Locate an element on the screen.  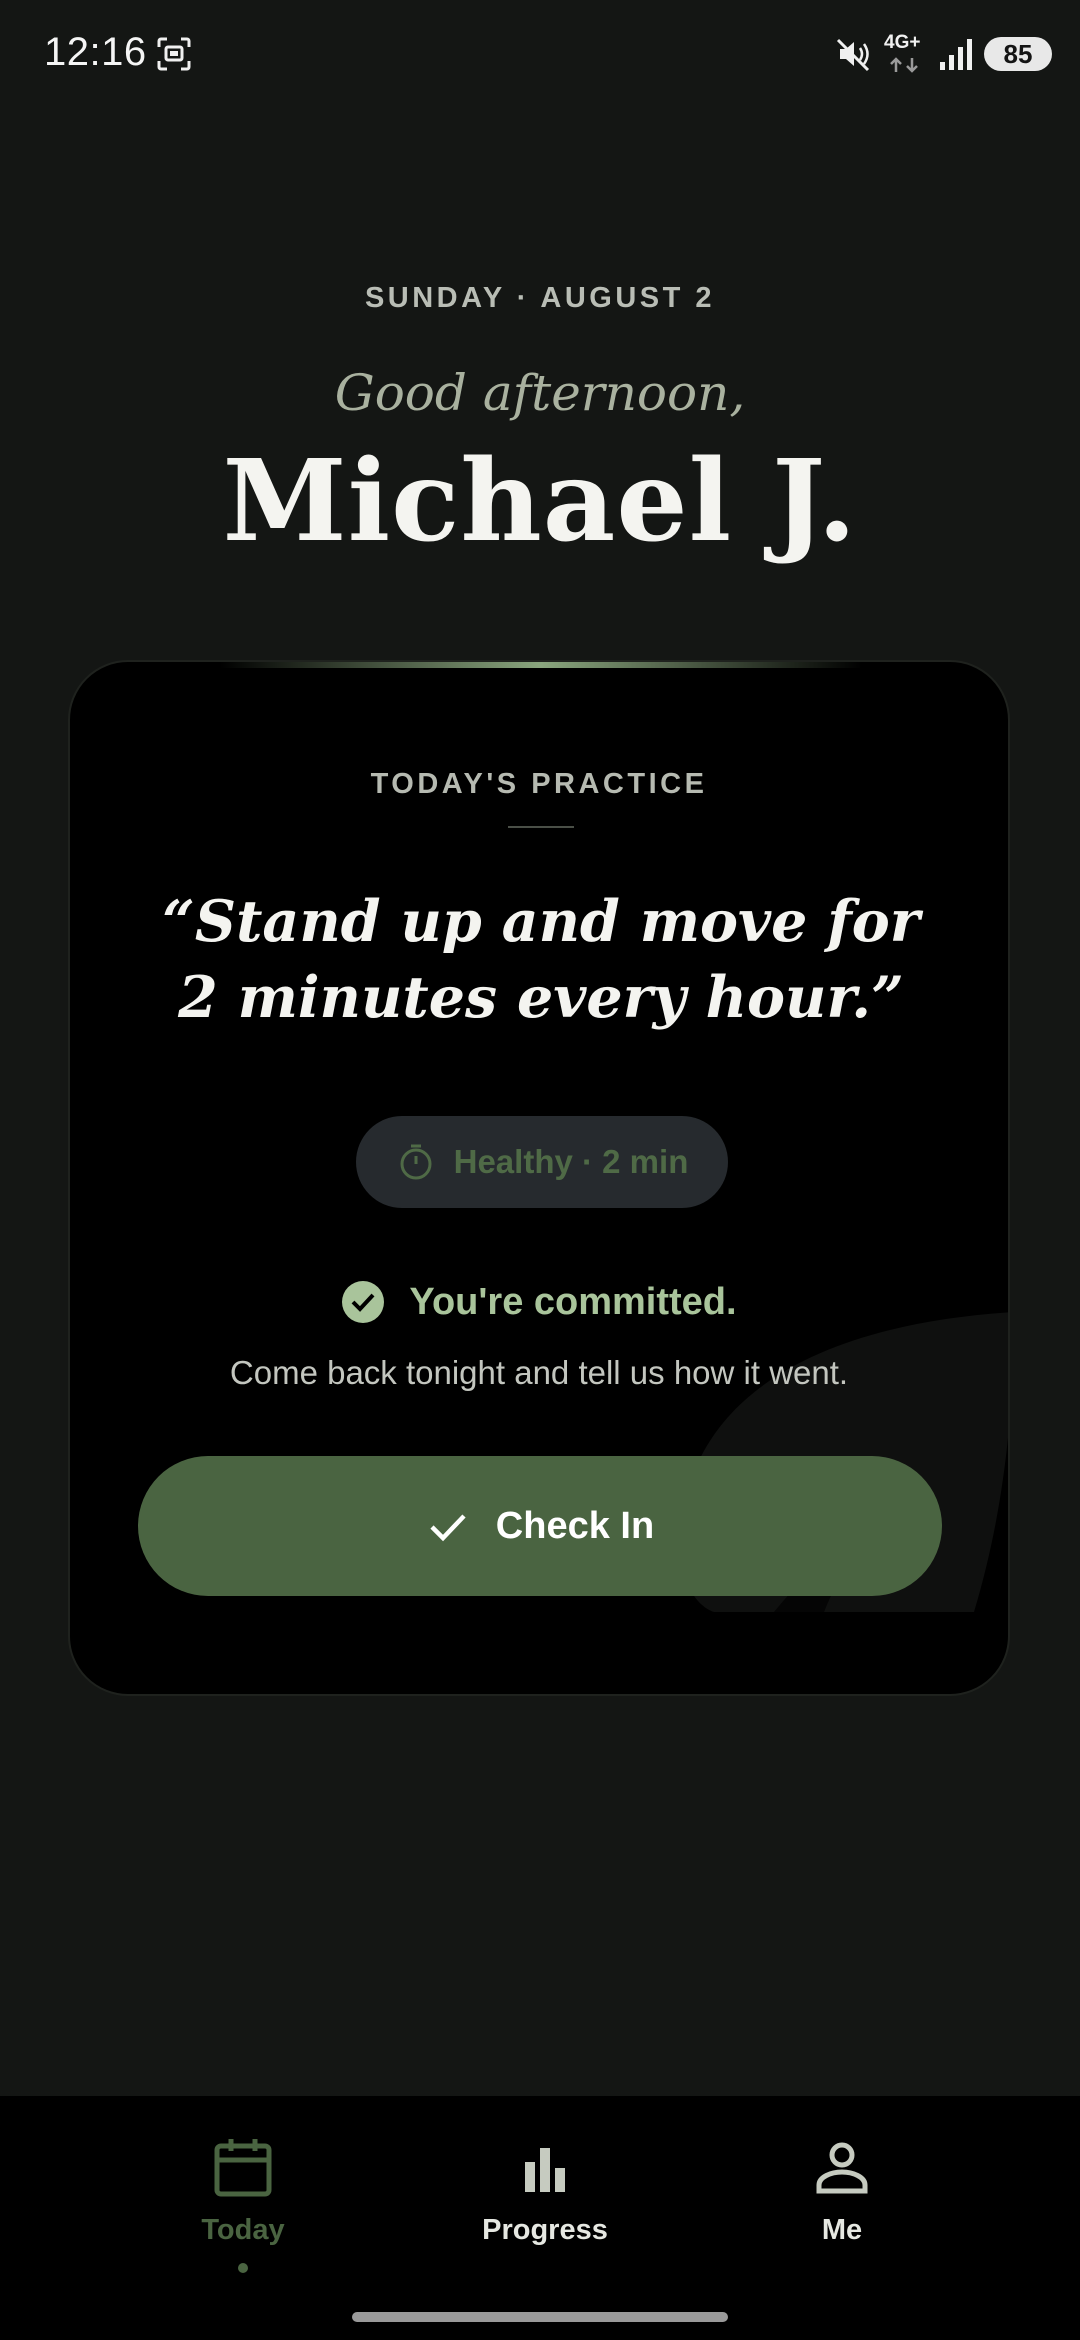
nav-label-progress: Progress is located at coordinates (545, 2230).